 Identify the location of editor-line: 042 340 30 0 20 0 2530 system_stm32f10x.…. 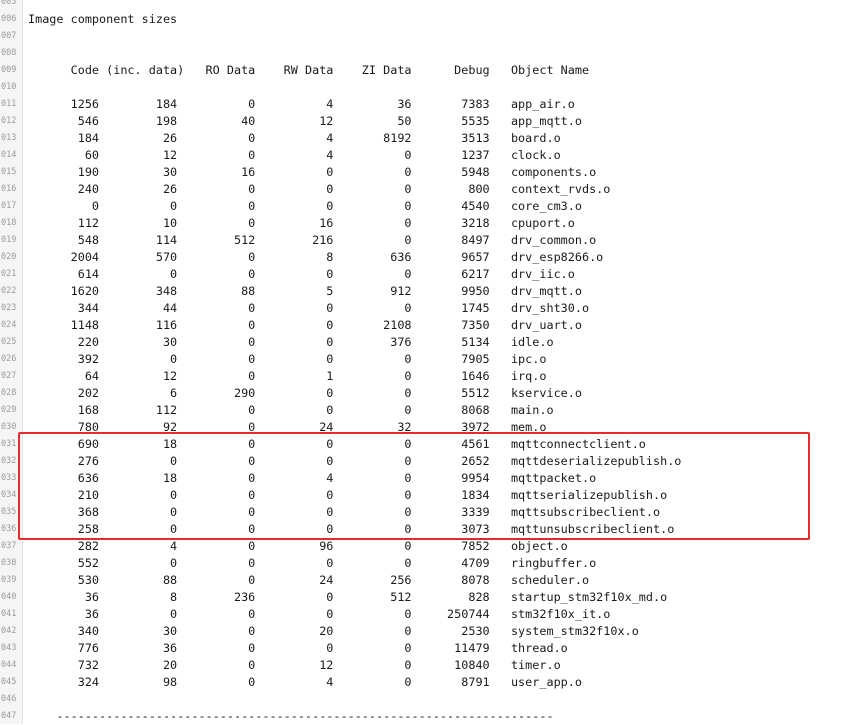
(431, 631).